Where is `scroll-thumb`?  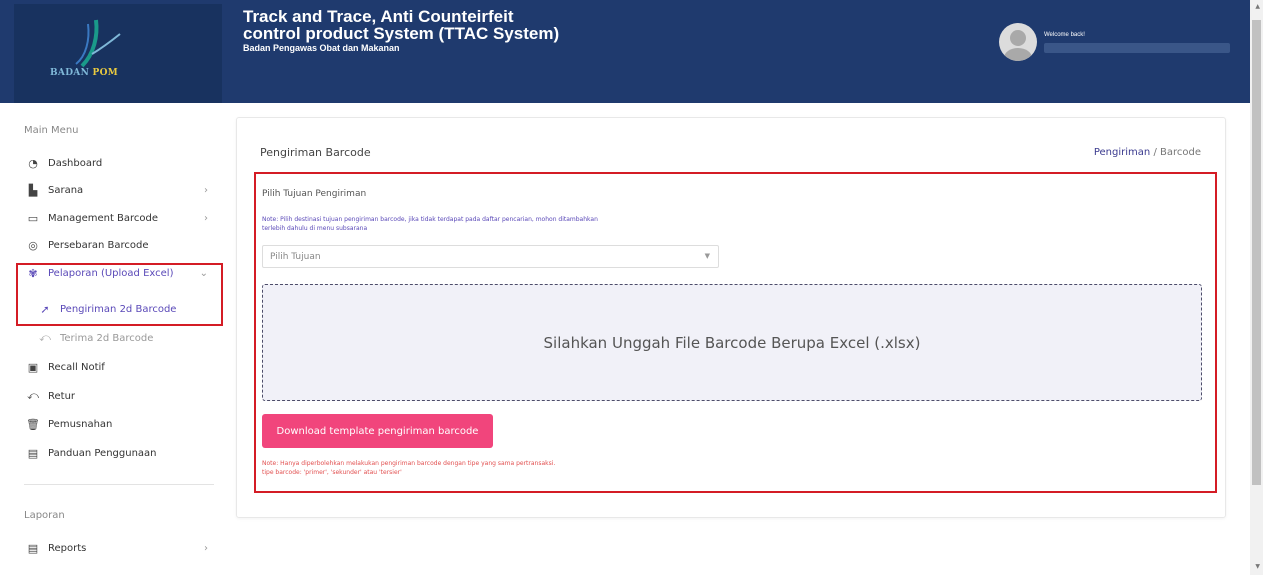
scroll-thumb is located at coordinates (1256, 252).